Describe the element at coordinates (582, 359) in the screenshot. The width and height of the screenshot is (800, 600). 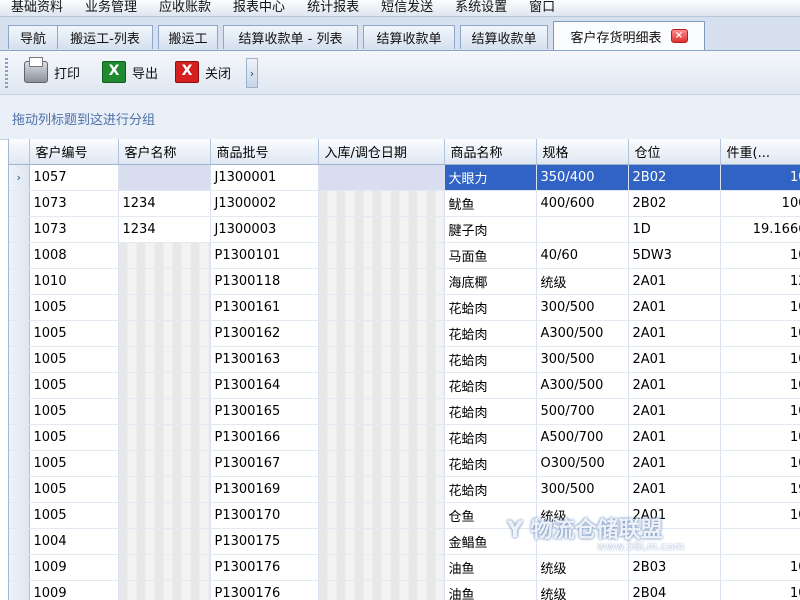
I see `table-cell: 300/500` at that location.